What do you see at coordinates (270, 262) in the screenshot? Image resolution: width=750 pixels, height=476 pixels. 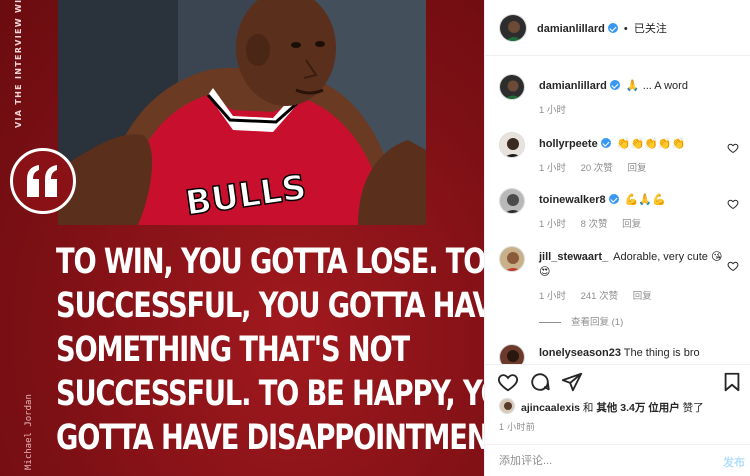 I see `quote-line: TO WIN, YOU GOTTA LOSE. TO BE` at bounding box center [270, 262].